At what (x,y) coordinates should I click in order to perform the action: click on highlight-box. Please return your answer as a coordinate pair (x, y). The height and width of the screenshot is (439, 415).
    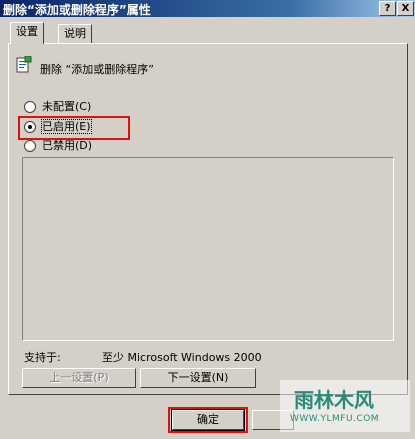
    Looking at the image, I should click on (74, 128).